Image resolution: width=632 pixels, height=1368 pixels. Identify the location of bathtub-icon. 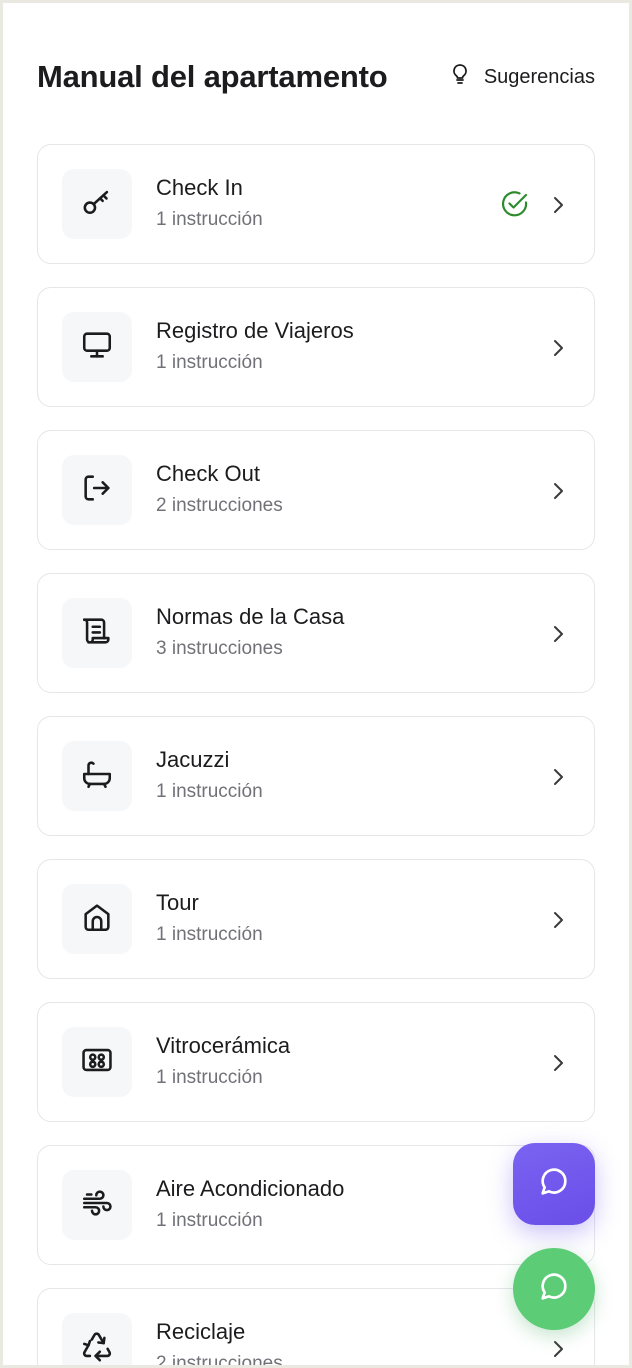
(97, 776).